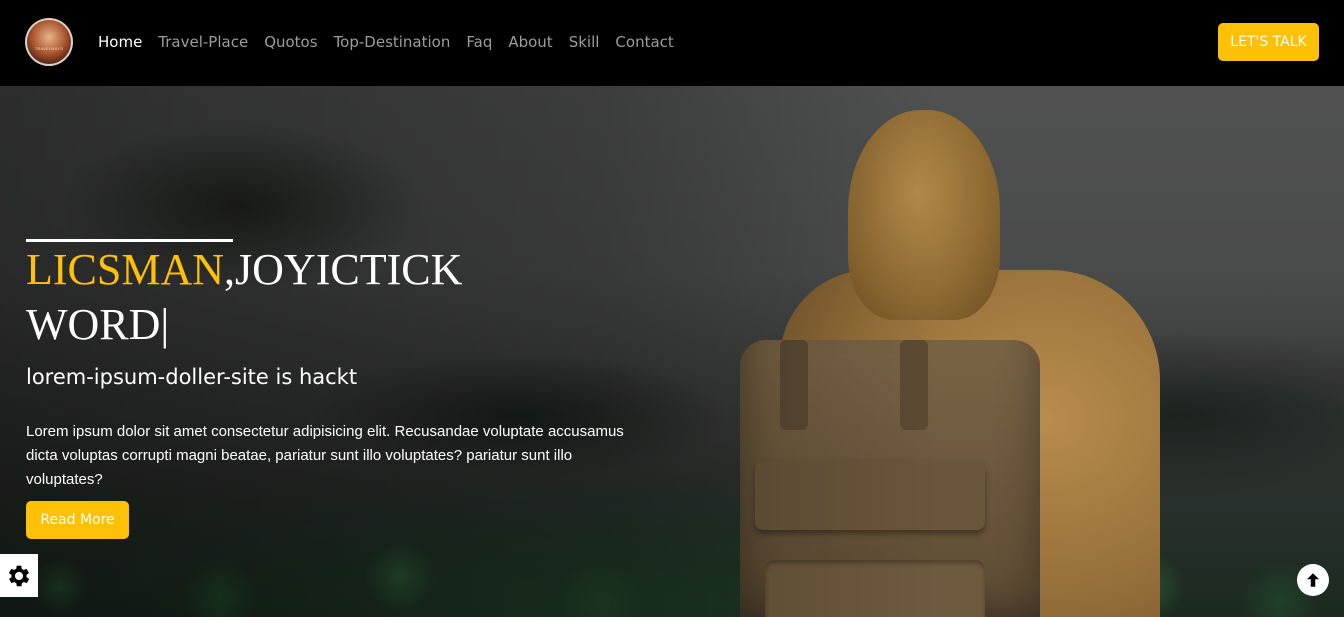 The height and width of the screenshot is (617, 1344). I want to click on scroll-to-top-button, so click(1313, 580).